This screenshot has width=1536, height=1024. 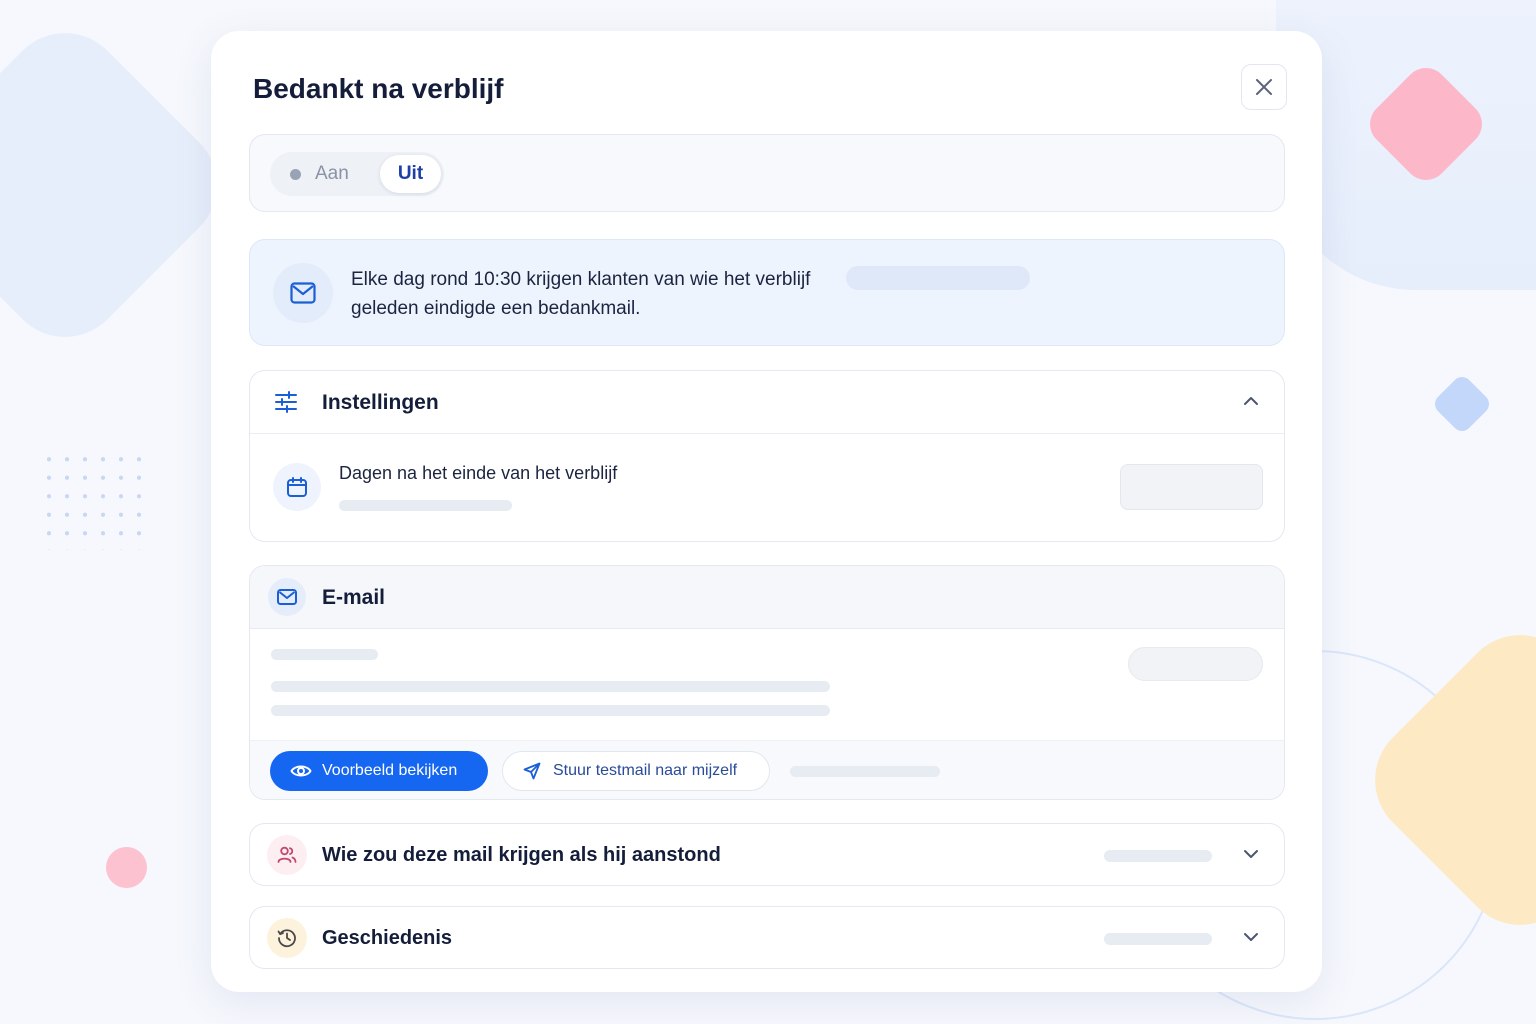 What do you see at coordinates (295, 174) in the screenshot?
I see `status-dot-icon` at bounding box center [295, 174].